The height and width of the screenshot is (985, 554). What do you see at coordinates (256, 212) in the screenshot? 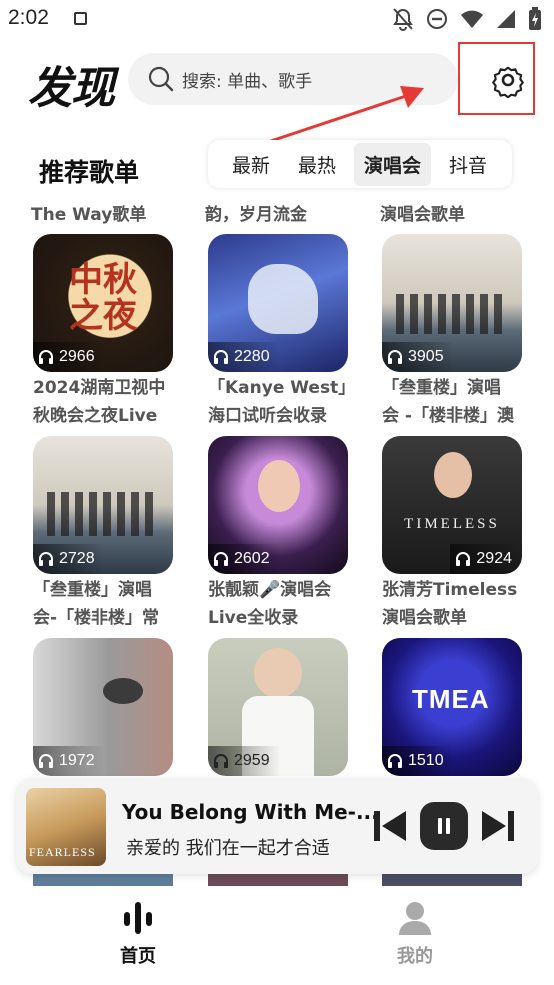
I see `playlist-title: 韵，岁月流金` at bounding box center [256, 212].